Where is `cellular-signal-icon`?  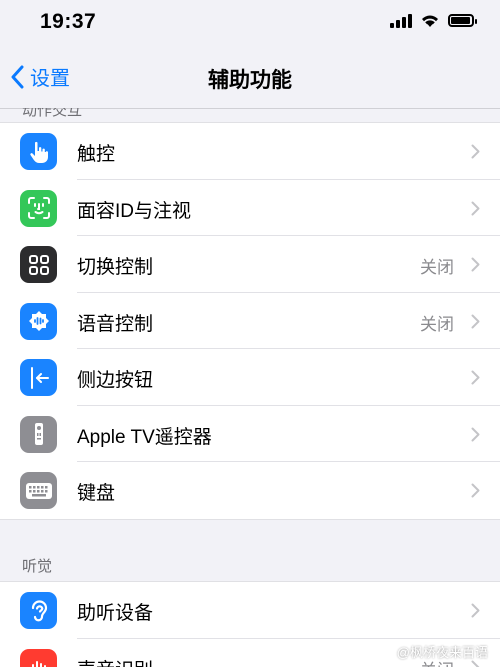 cellular-signal-icon is located at coordinates (401, 20).